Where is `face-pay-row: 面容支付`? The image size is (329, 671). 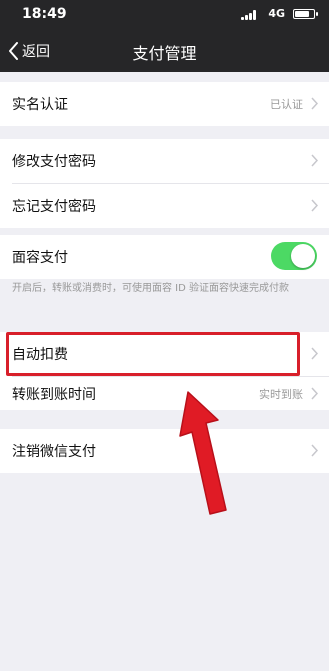 face-pay-row: 面容支付 is located at coordinates (164, 257).